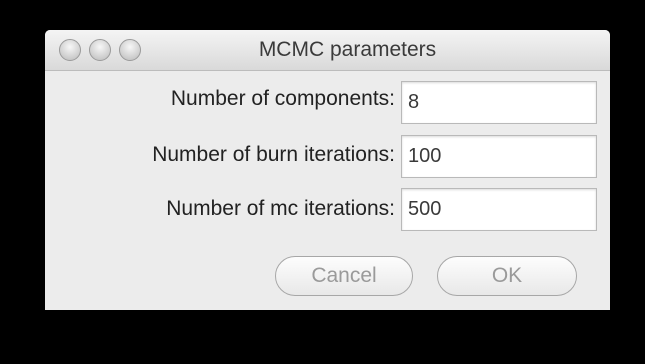 Image resolution: width=645 pixels, height=364 pixels. Describe the element at coordinates (273, 154) in the screenshot. I see `burn-iterations-label: Number of burn iterations:` at that location.